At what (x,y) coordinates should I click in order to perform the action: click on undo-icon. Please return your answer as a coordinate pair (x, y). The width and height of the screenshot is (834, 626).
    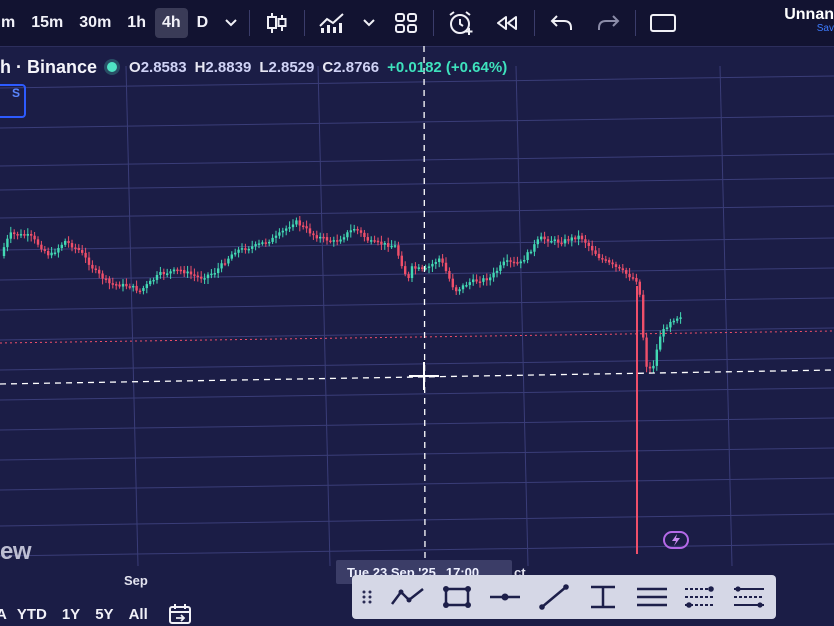
    Looking at the image, I should click on (562, 23).